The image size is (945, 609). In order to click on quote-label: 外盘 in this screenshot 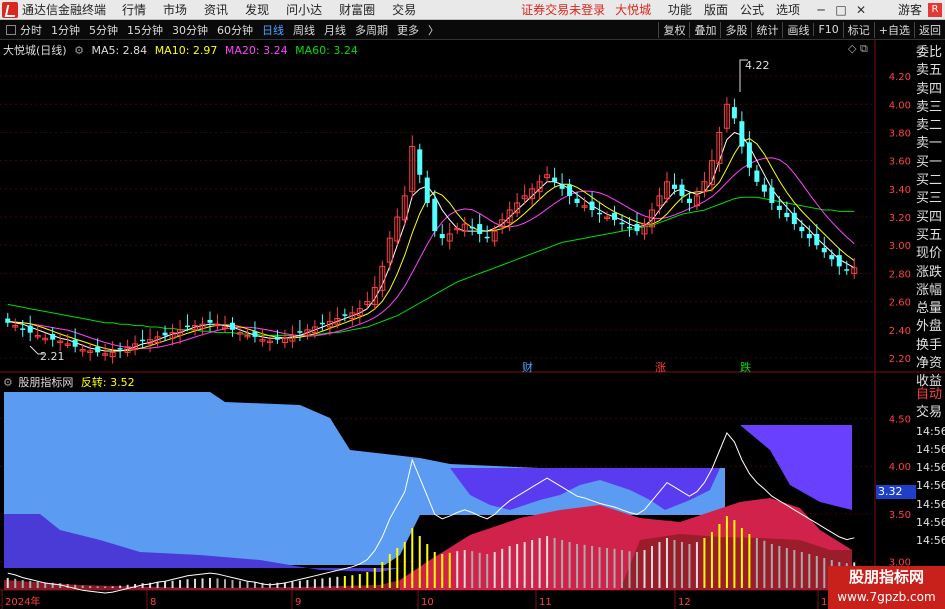, I will do `click(930, 327)`.